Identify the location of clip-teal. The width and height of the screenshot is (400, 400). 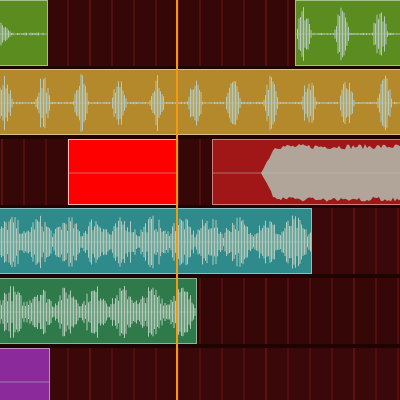
(156, 241).